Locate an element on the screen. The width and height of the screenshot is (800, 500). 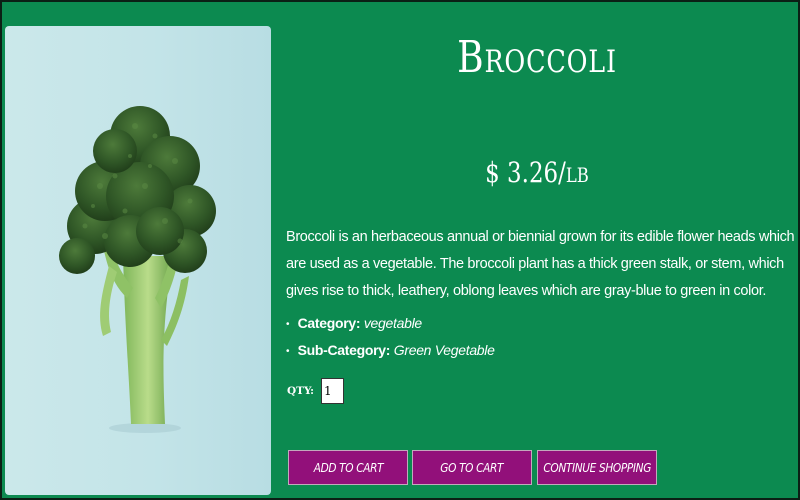
attribute-category: • Category: vegetable is located at coordinates (390, 324).